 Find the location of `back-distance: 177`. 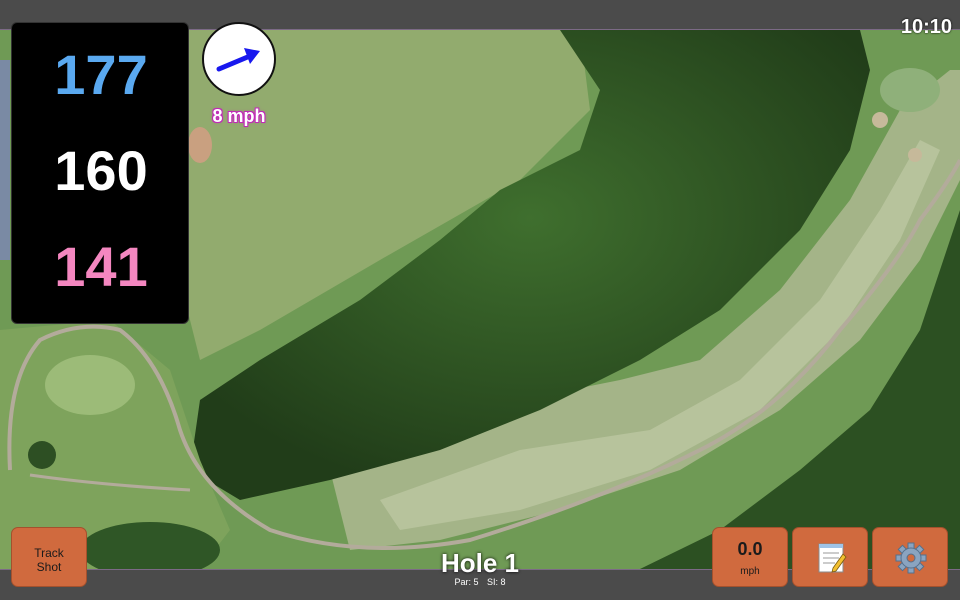

back-distance: 177 is located at coordinates (101, 74).